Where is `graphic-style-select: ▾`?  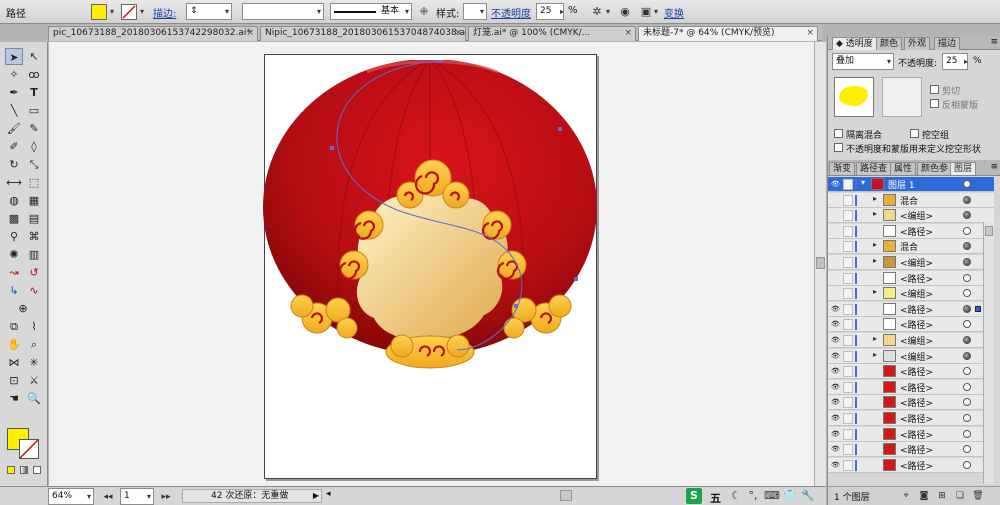
graphic-style-select: ▾ is located at coordinates (475, 11).